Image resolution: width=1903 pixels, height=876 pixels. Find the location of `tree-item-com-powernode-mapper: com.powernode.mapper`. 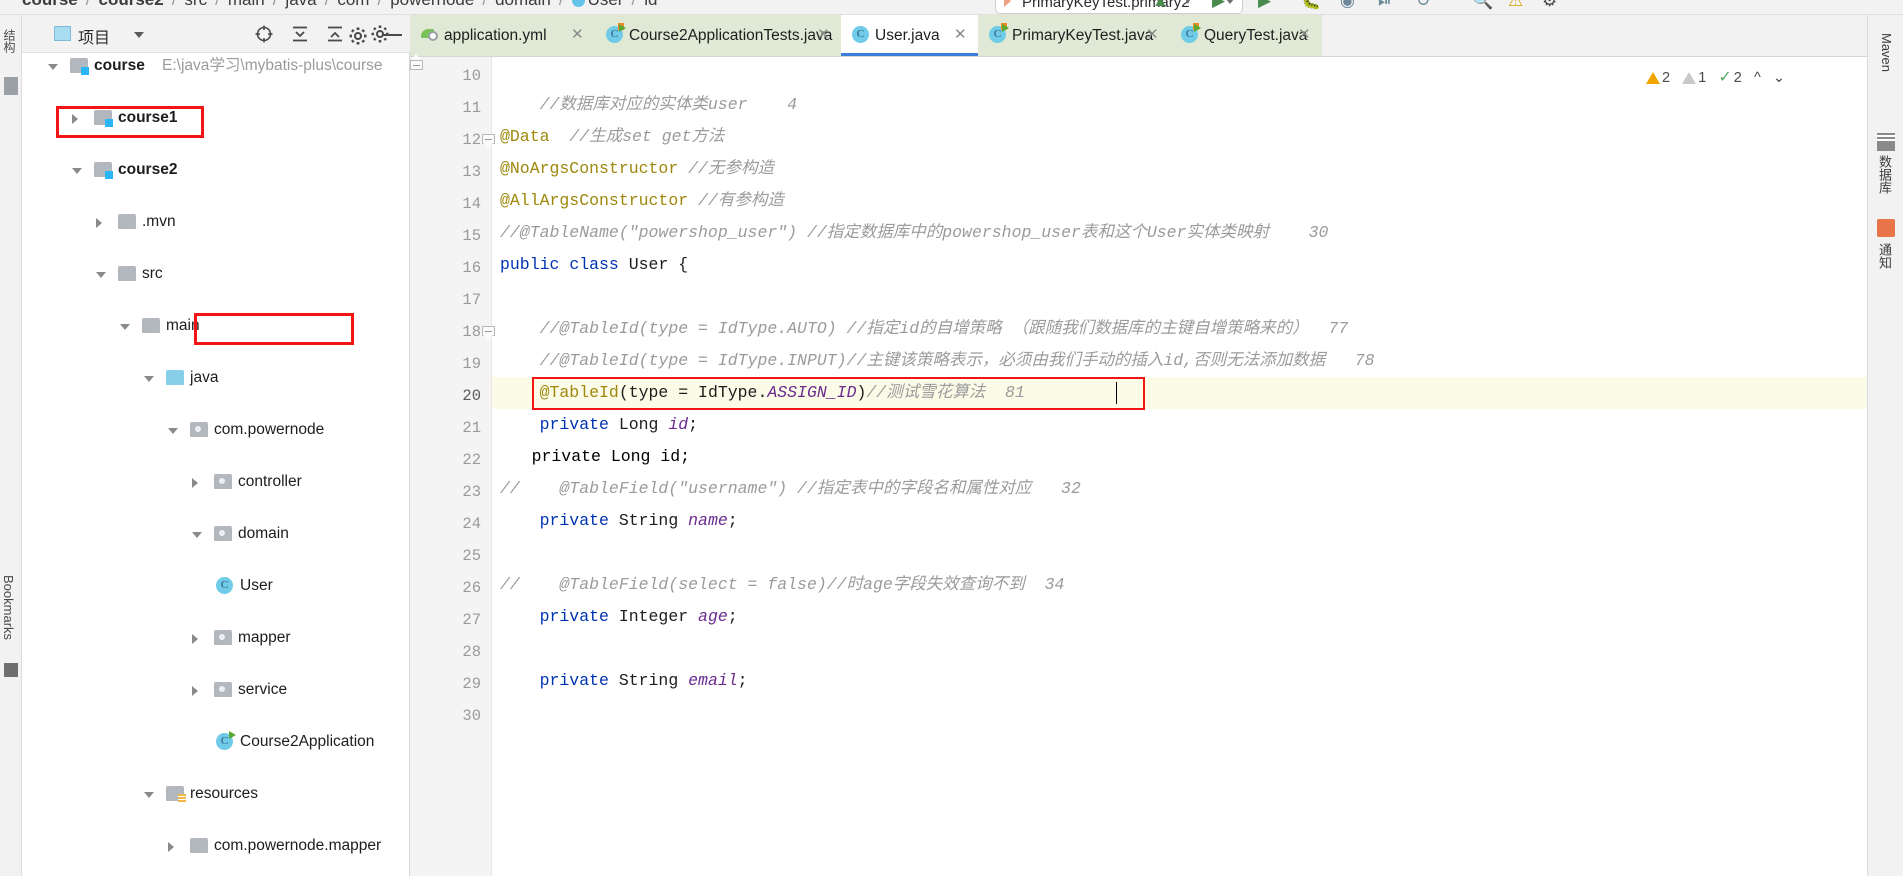

tree-item-com-powernode-mapper: com.powernode.mapper is located at coordinates (216, 846).